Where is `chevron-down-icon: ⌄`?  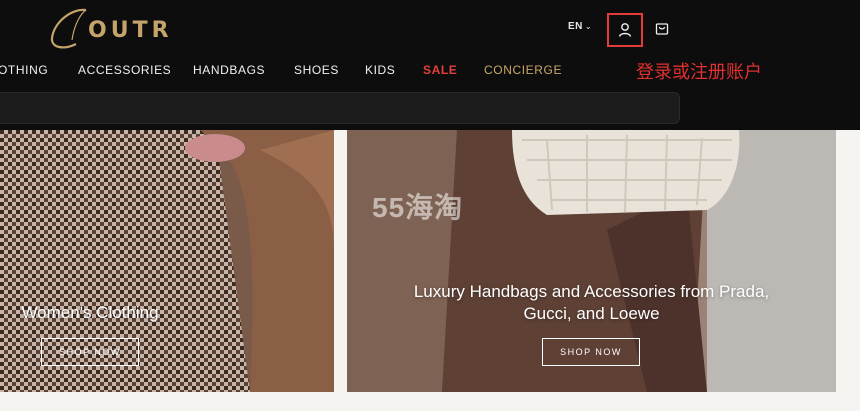
chevron-down-icon: ⌄ is located at coordinates (588, 26).